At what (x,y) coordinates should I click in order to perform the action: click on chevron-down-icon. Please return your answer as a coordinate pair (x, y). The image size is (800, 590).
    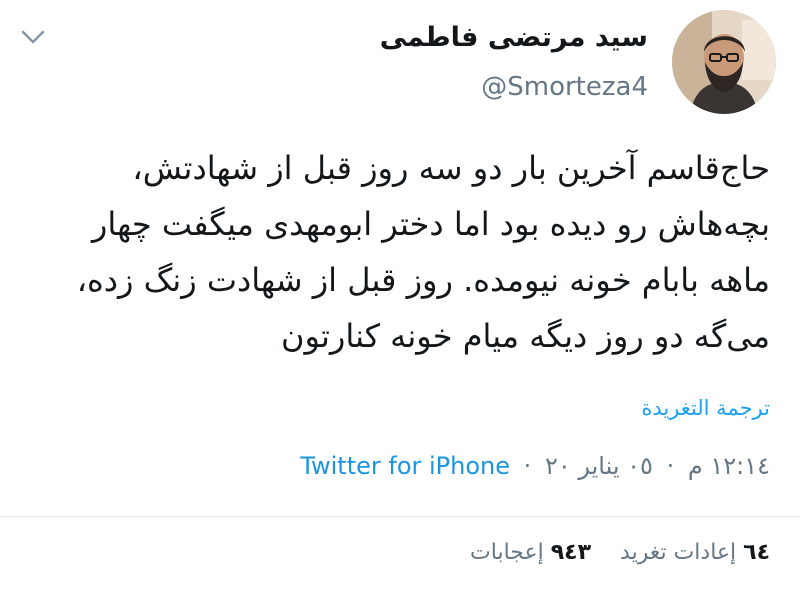
    Looking at the image, I should click on (33, 37).